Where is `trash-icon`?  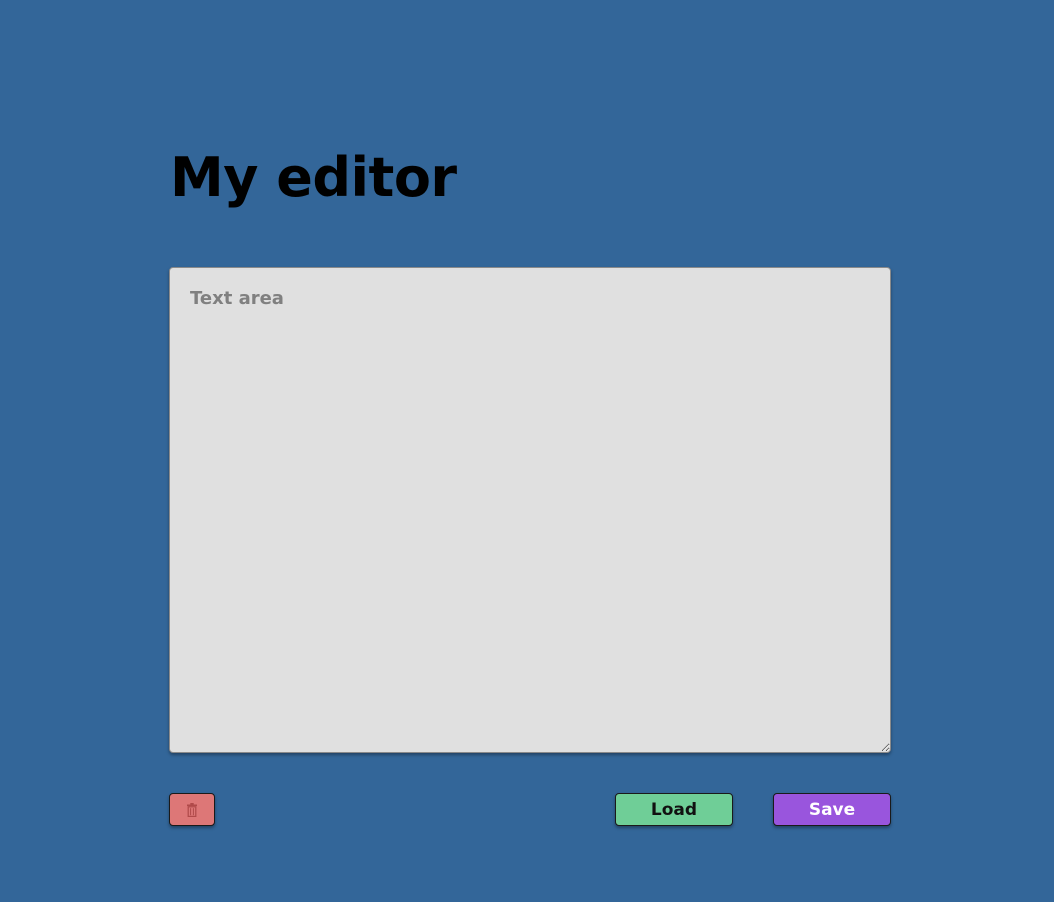 trash-icon is located at coordinates (192, 809).